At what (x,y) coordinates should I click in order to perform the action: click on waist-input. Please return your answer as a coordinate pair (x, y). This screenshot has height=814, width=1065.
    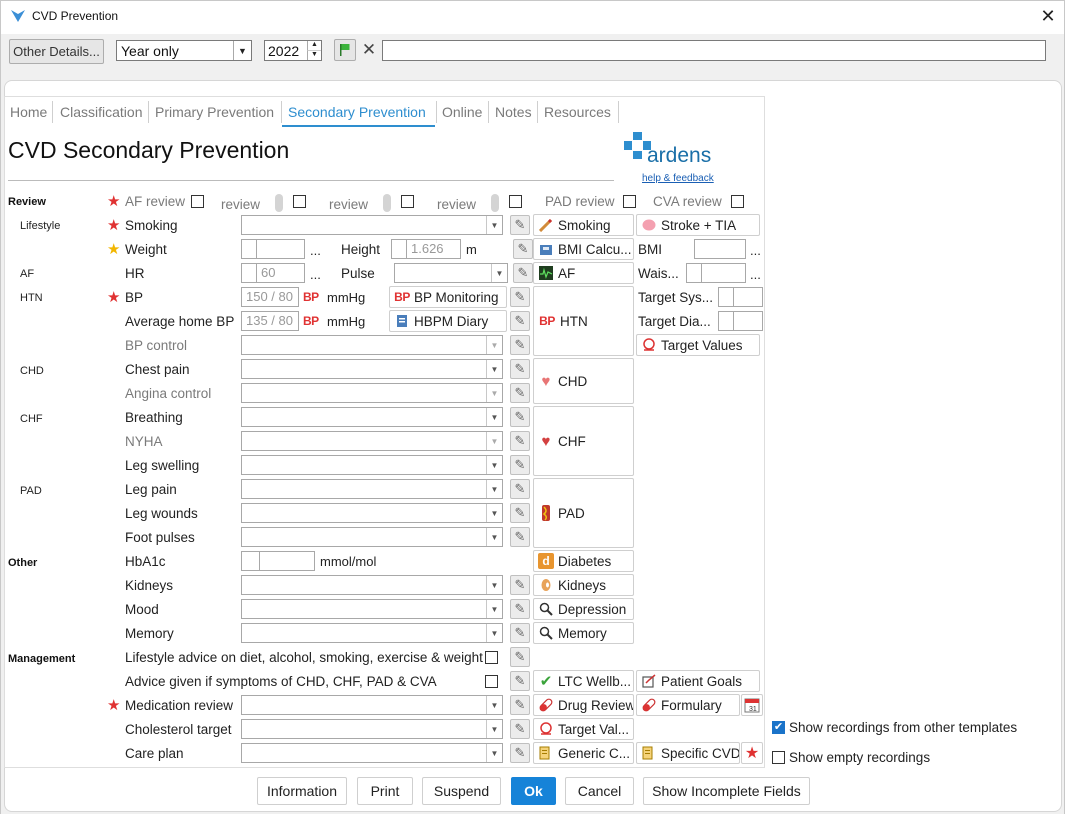
    Looking at the image, I should click on (723, 273).